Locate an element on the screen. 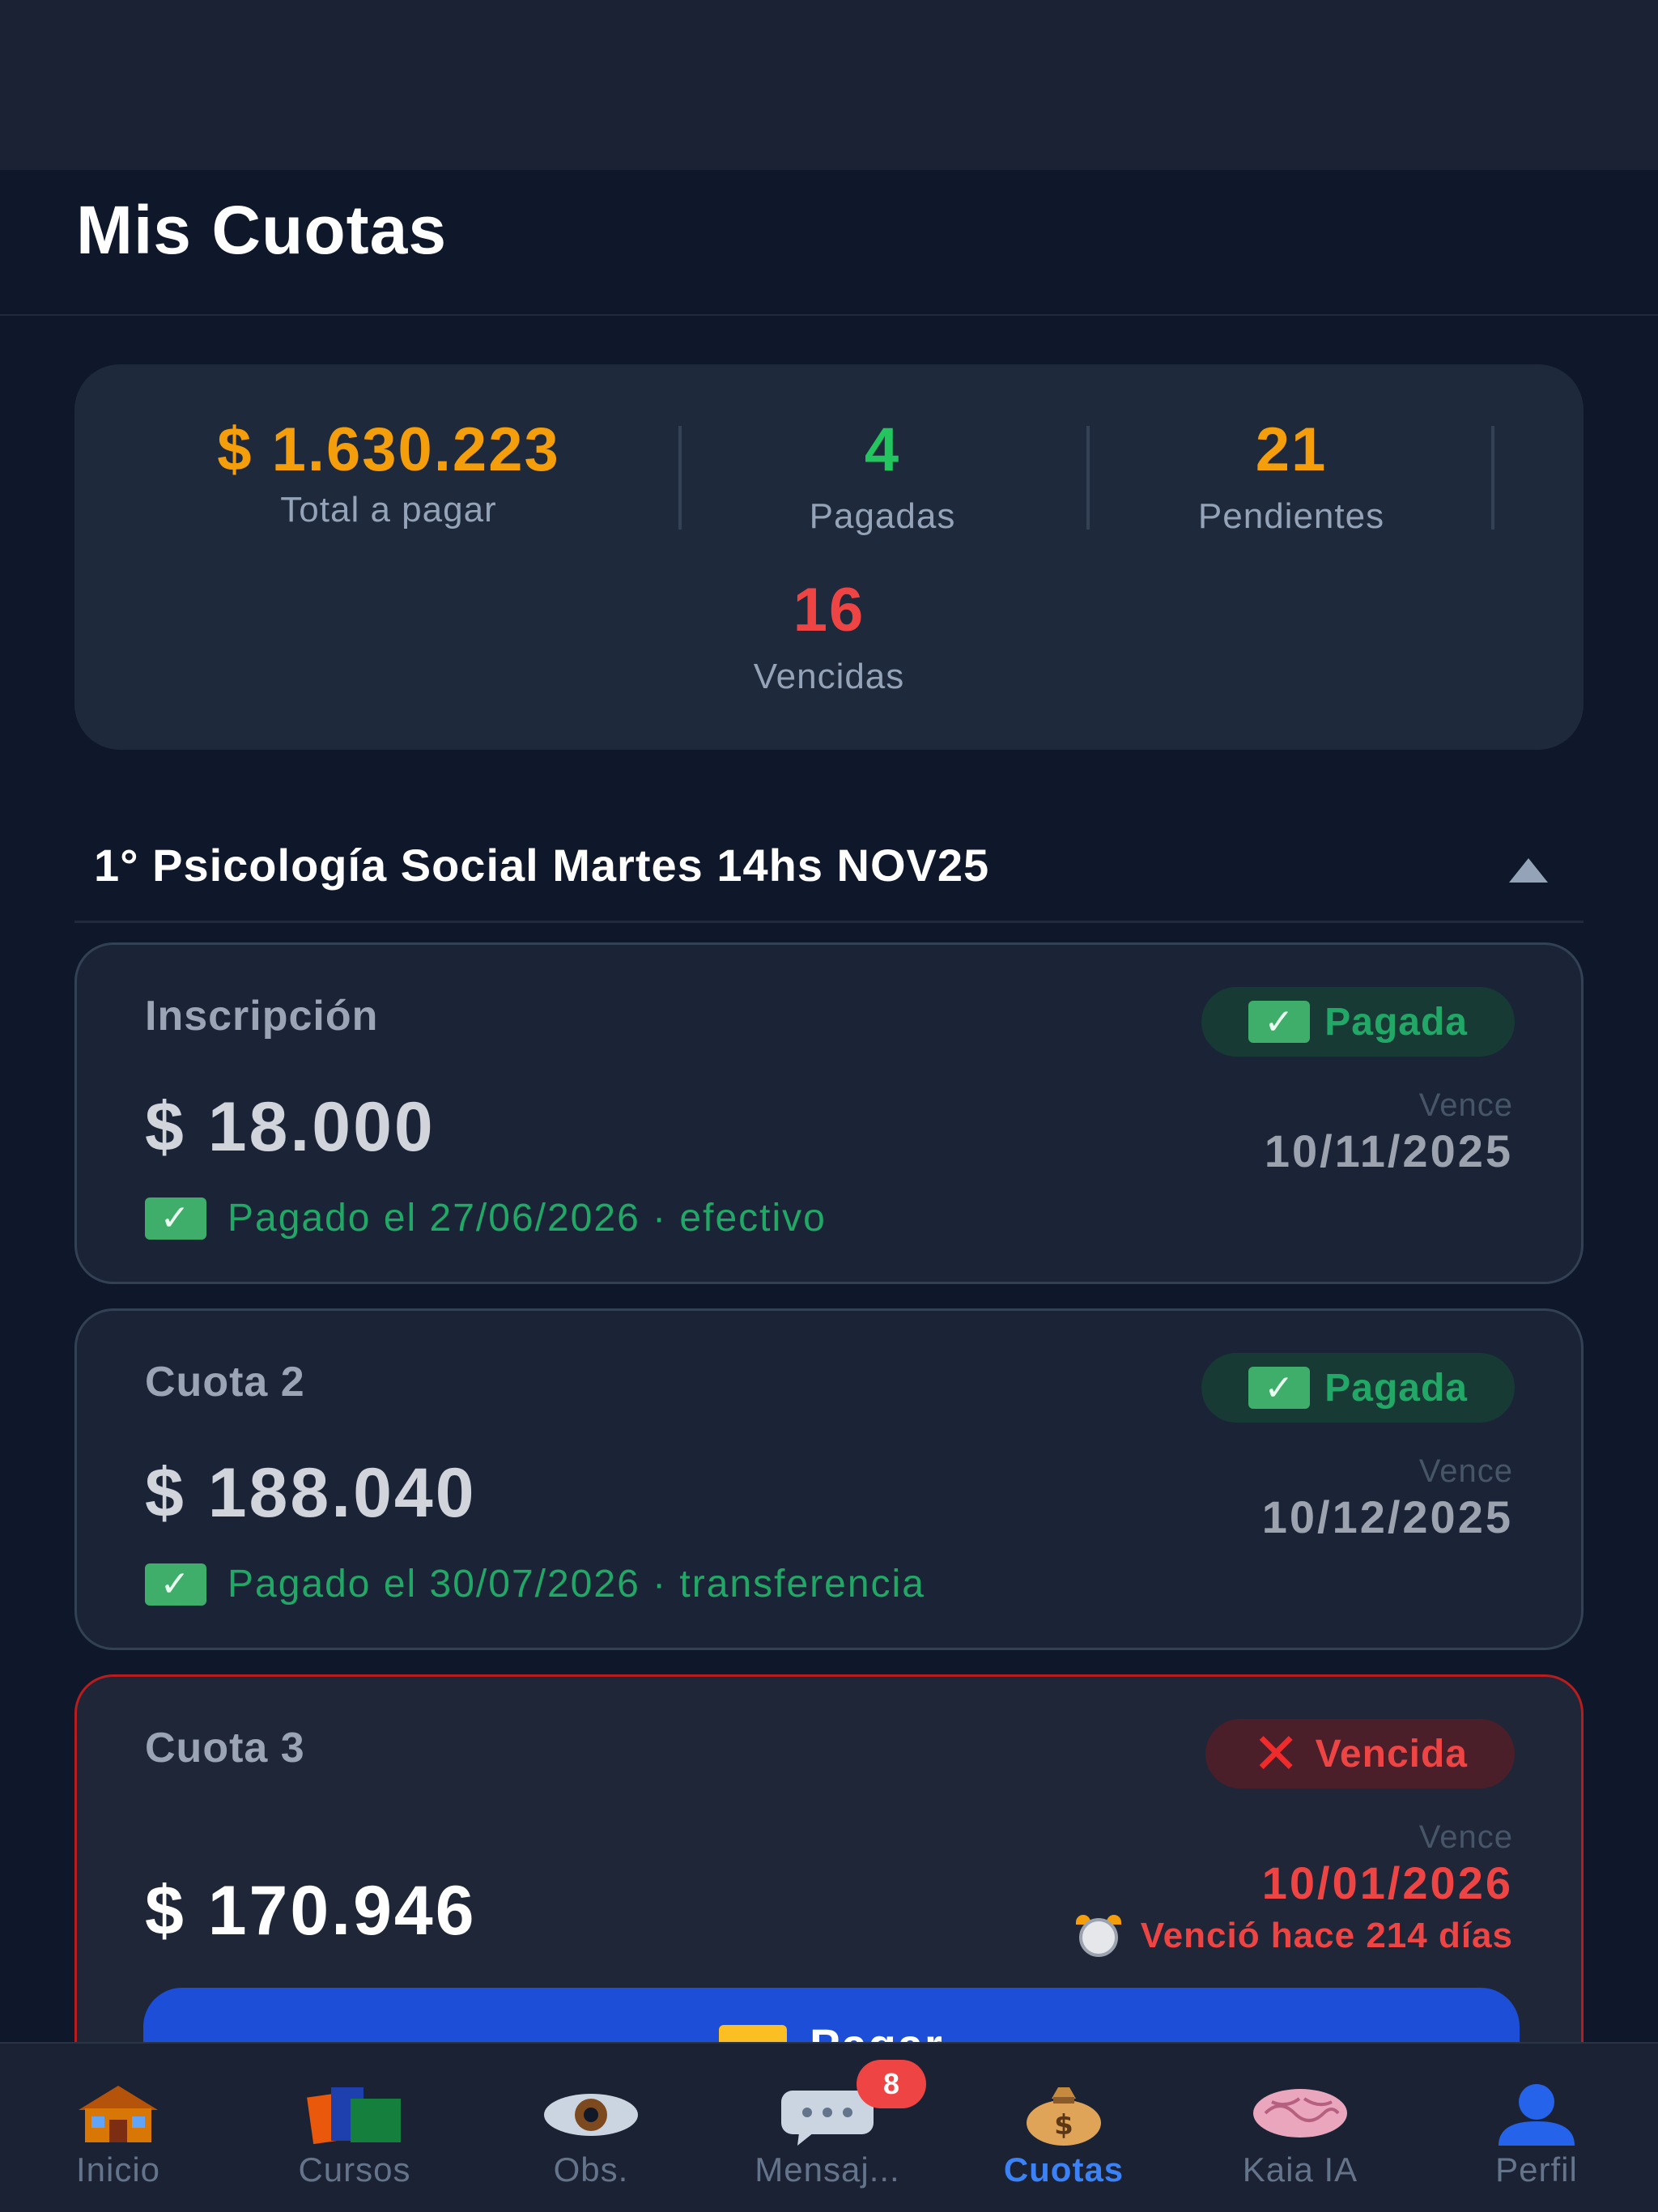 The width and height of the screenshot is (1658, 2212). stat-pending: 21 Pendientes is located at coordinates (1291, 476).